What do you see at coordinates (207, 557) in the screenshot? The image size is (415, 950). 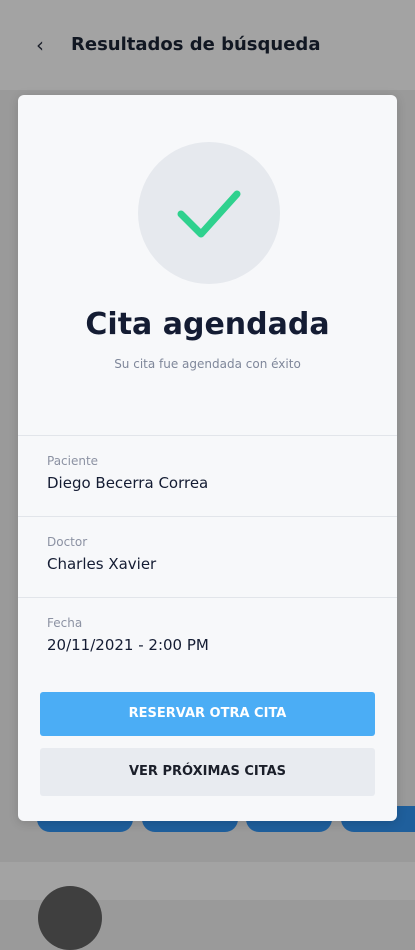 I see `doctor-info: Doctor Charles Xavier` at bounding box center [207, 557].